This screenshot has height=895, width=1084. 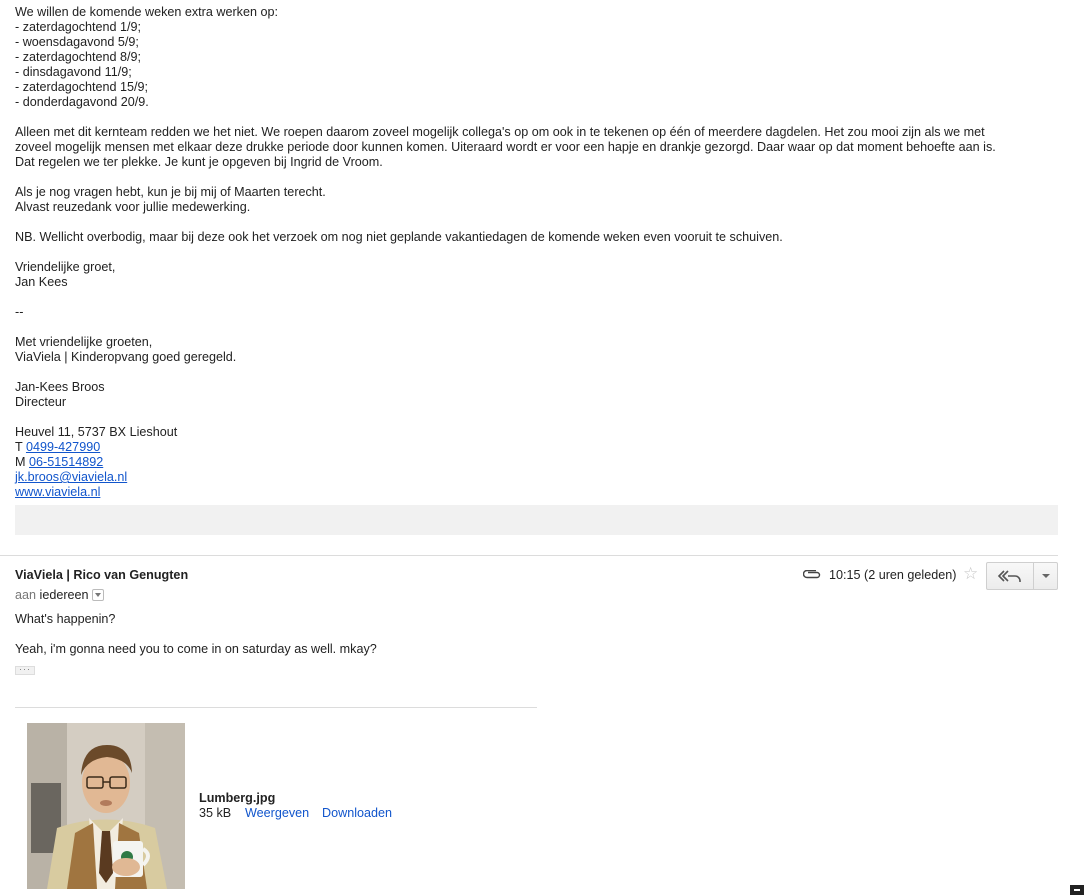 I want to click on message-divider, so click(x=529, y=555).